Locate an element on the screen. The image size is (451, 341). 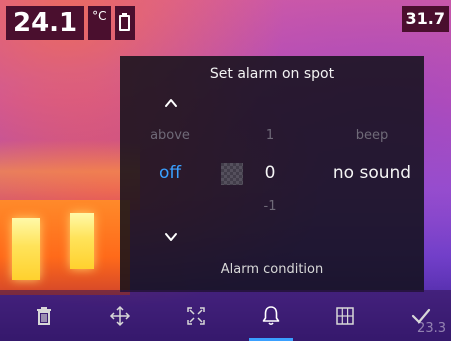
sound-selected: no sound is located at coordinates (372, 173).